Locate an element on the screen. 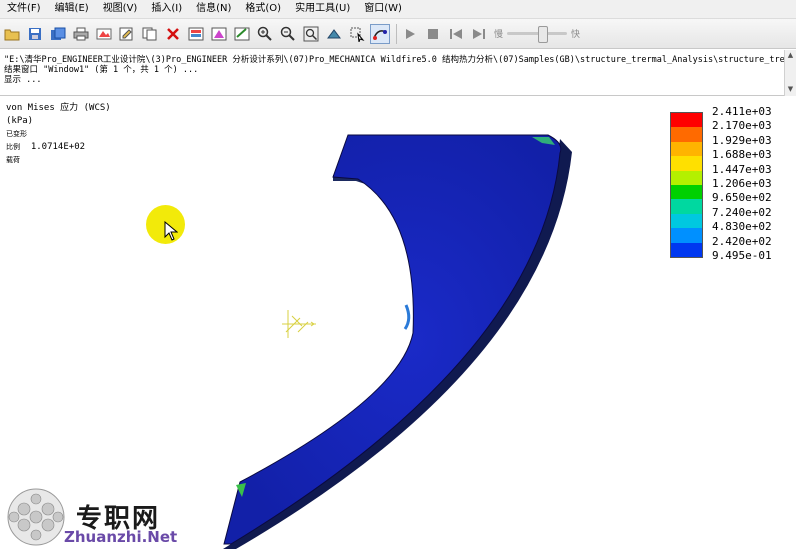 Image resolution: width=796 pixels, height=551 pixels. watermark-url: Zhuanzhi.Net is located at coordinates (121, 537).